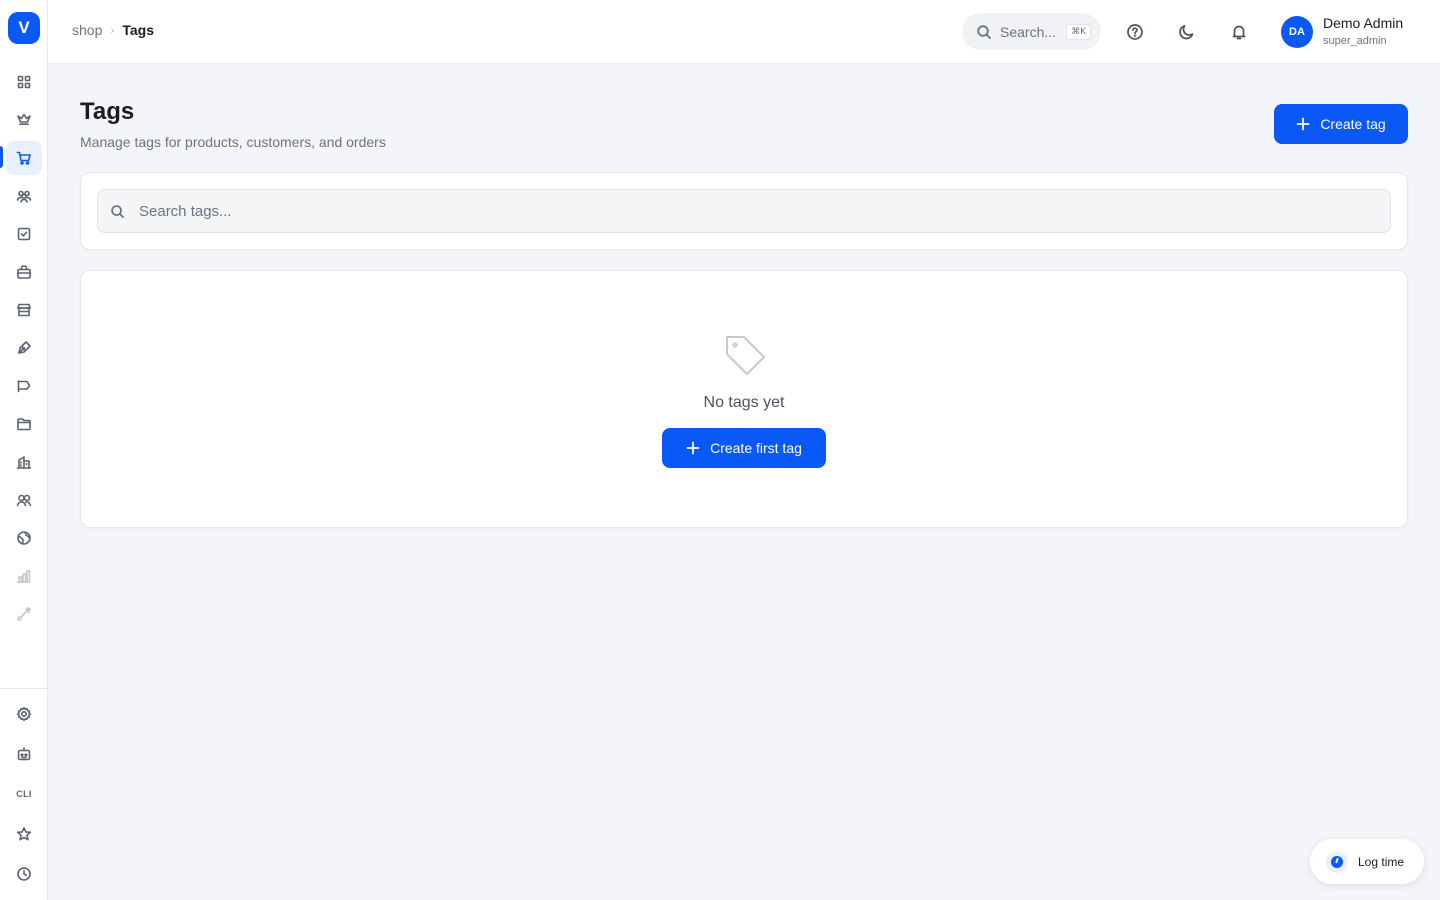 The image size is (1440, 900). I want to click on breadcrumb: shop › Tags, so click(113, 30).